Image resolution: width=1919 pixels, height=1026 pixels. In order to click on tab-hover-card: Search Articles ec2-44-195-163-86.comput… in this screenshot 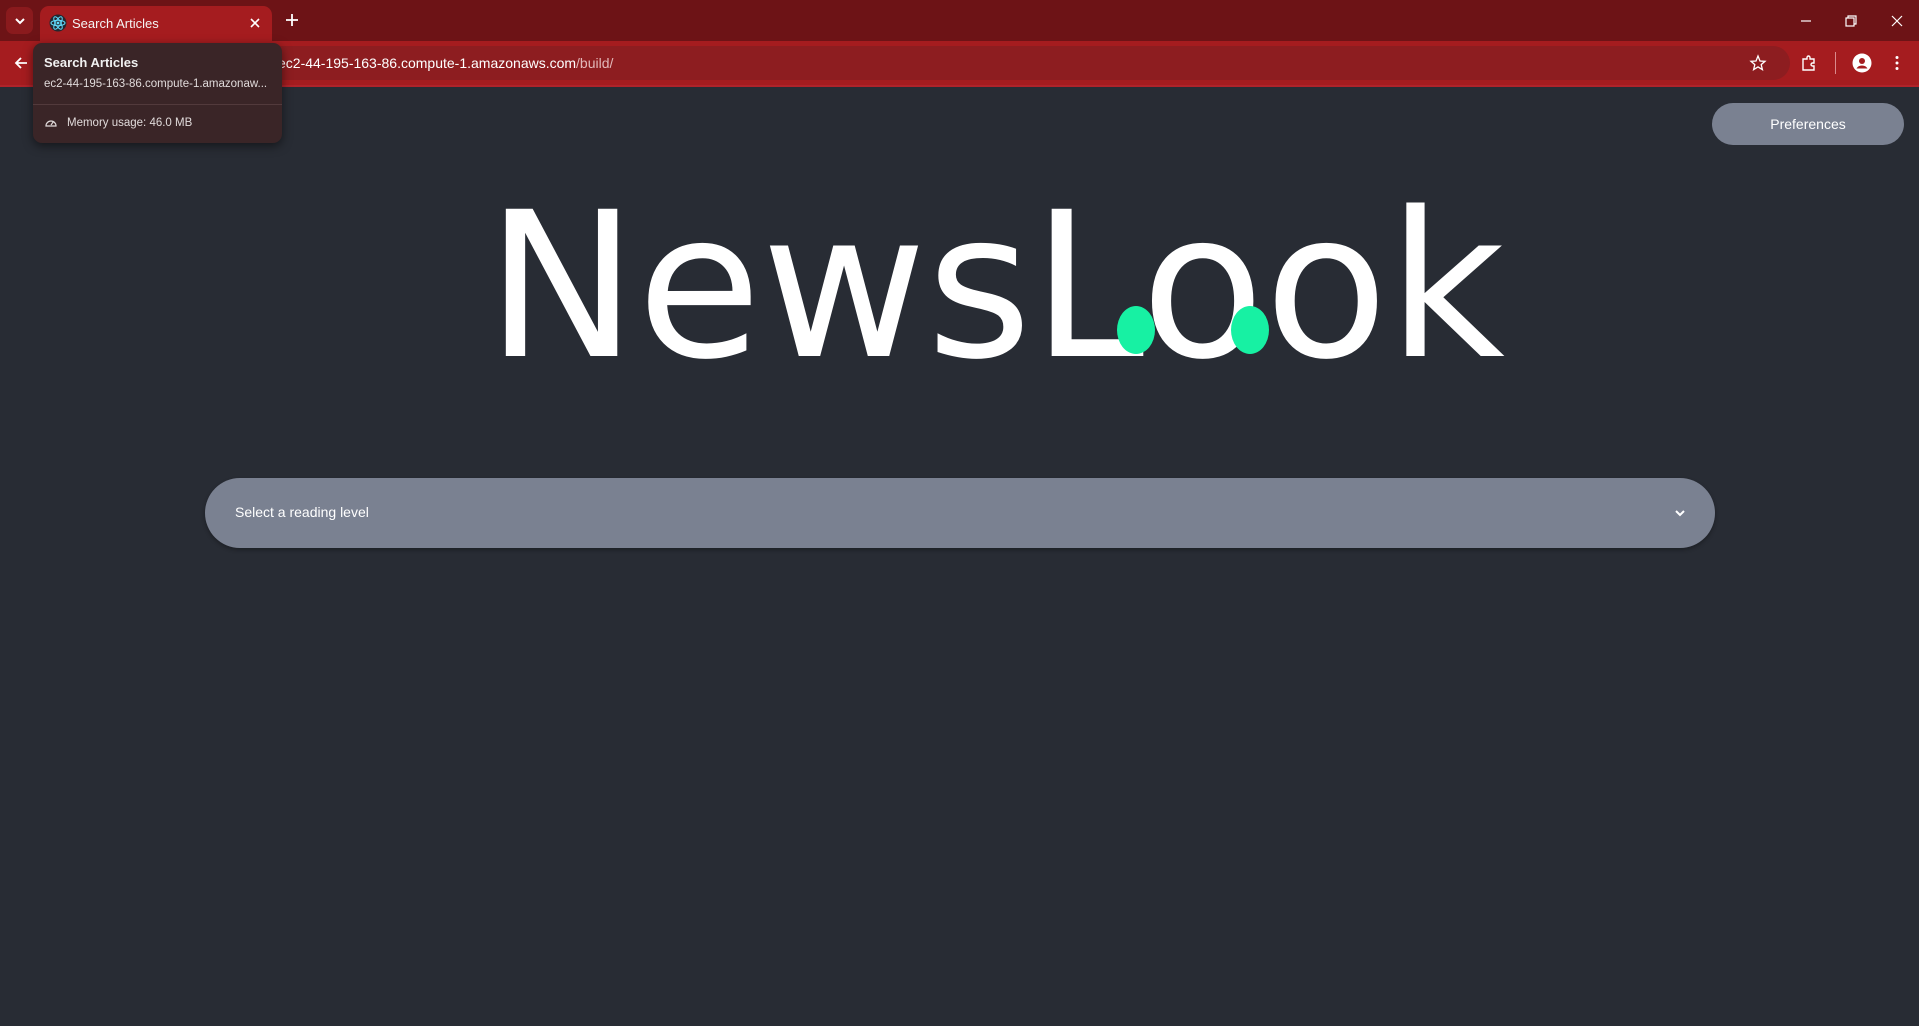, I will do `click(157, 93)`.